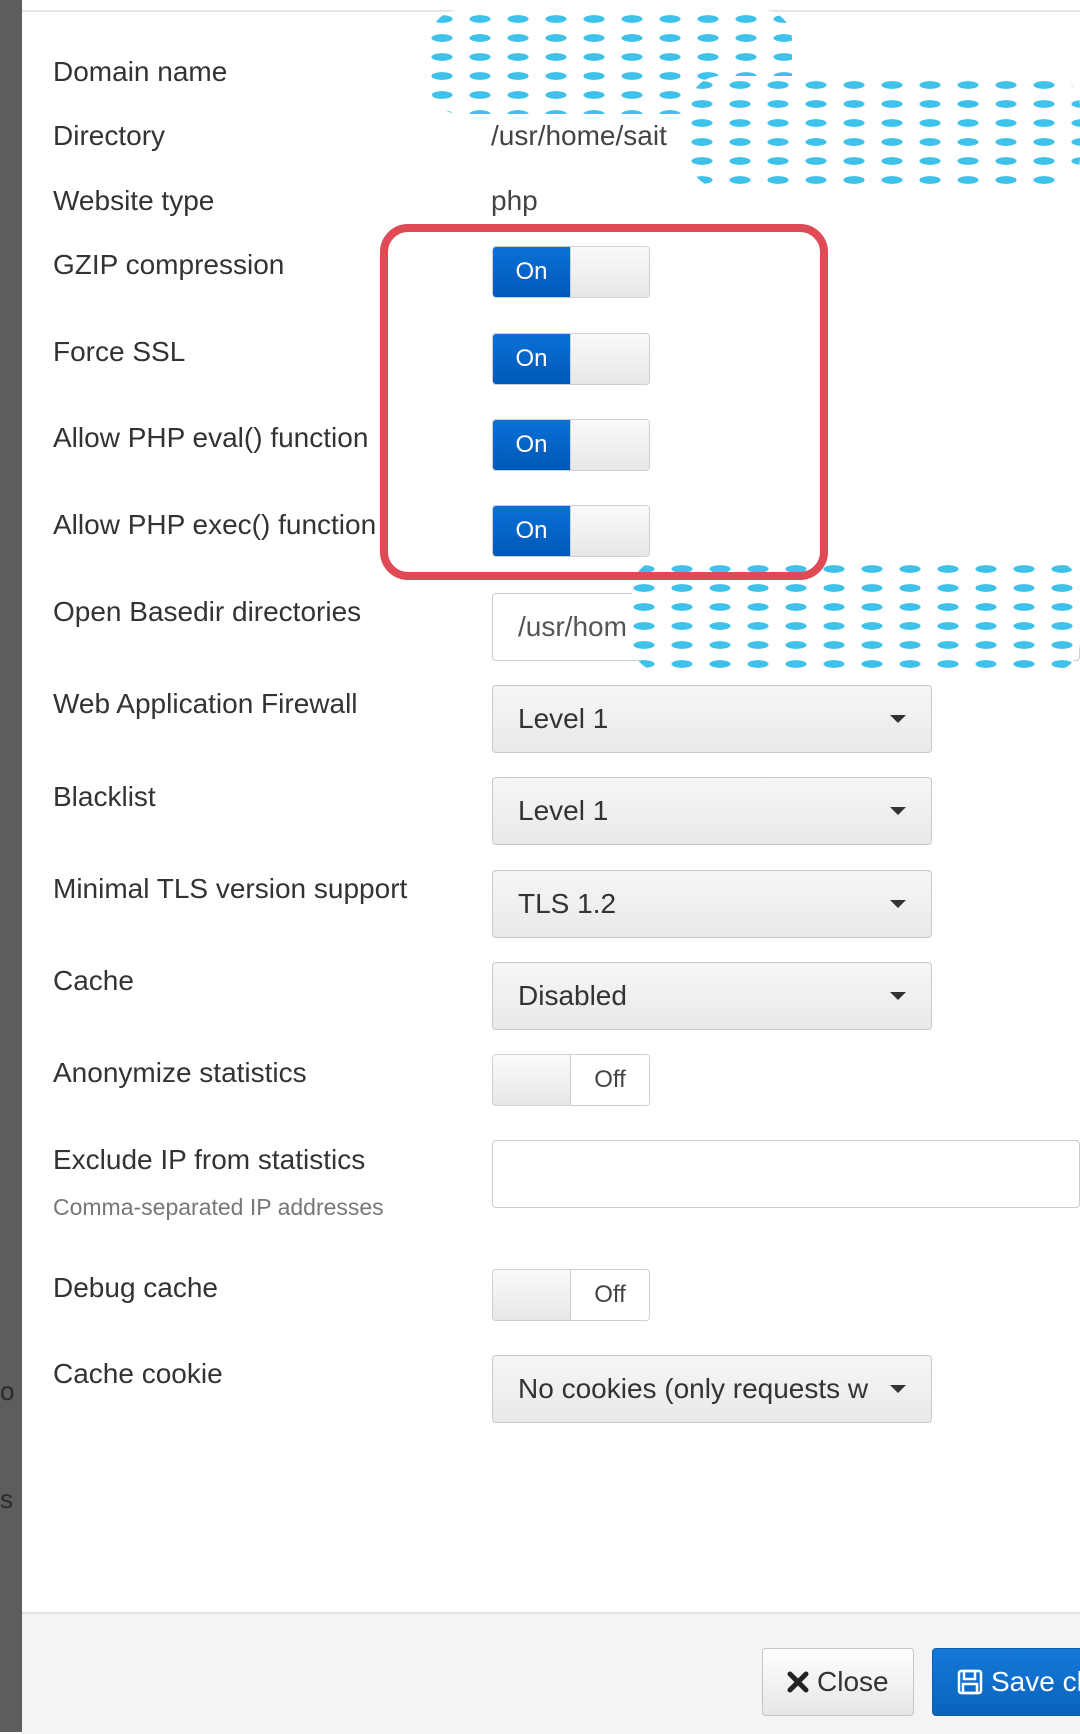 The width and height of the screenshot is (1080, 1734). I want to click on anonymize-toggle: Off, so click(571, 1080).